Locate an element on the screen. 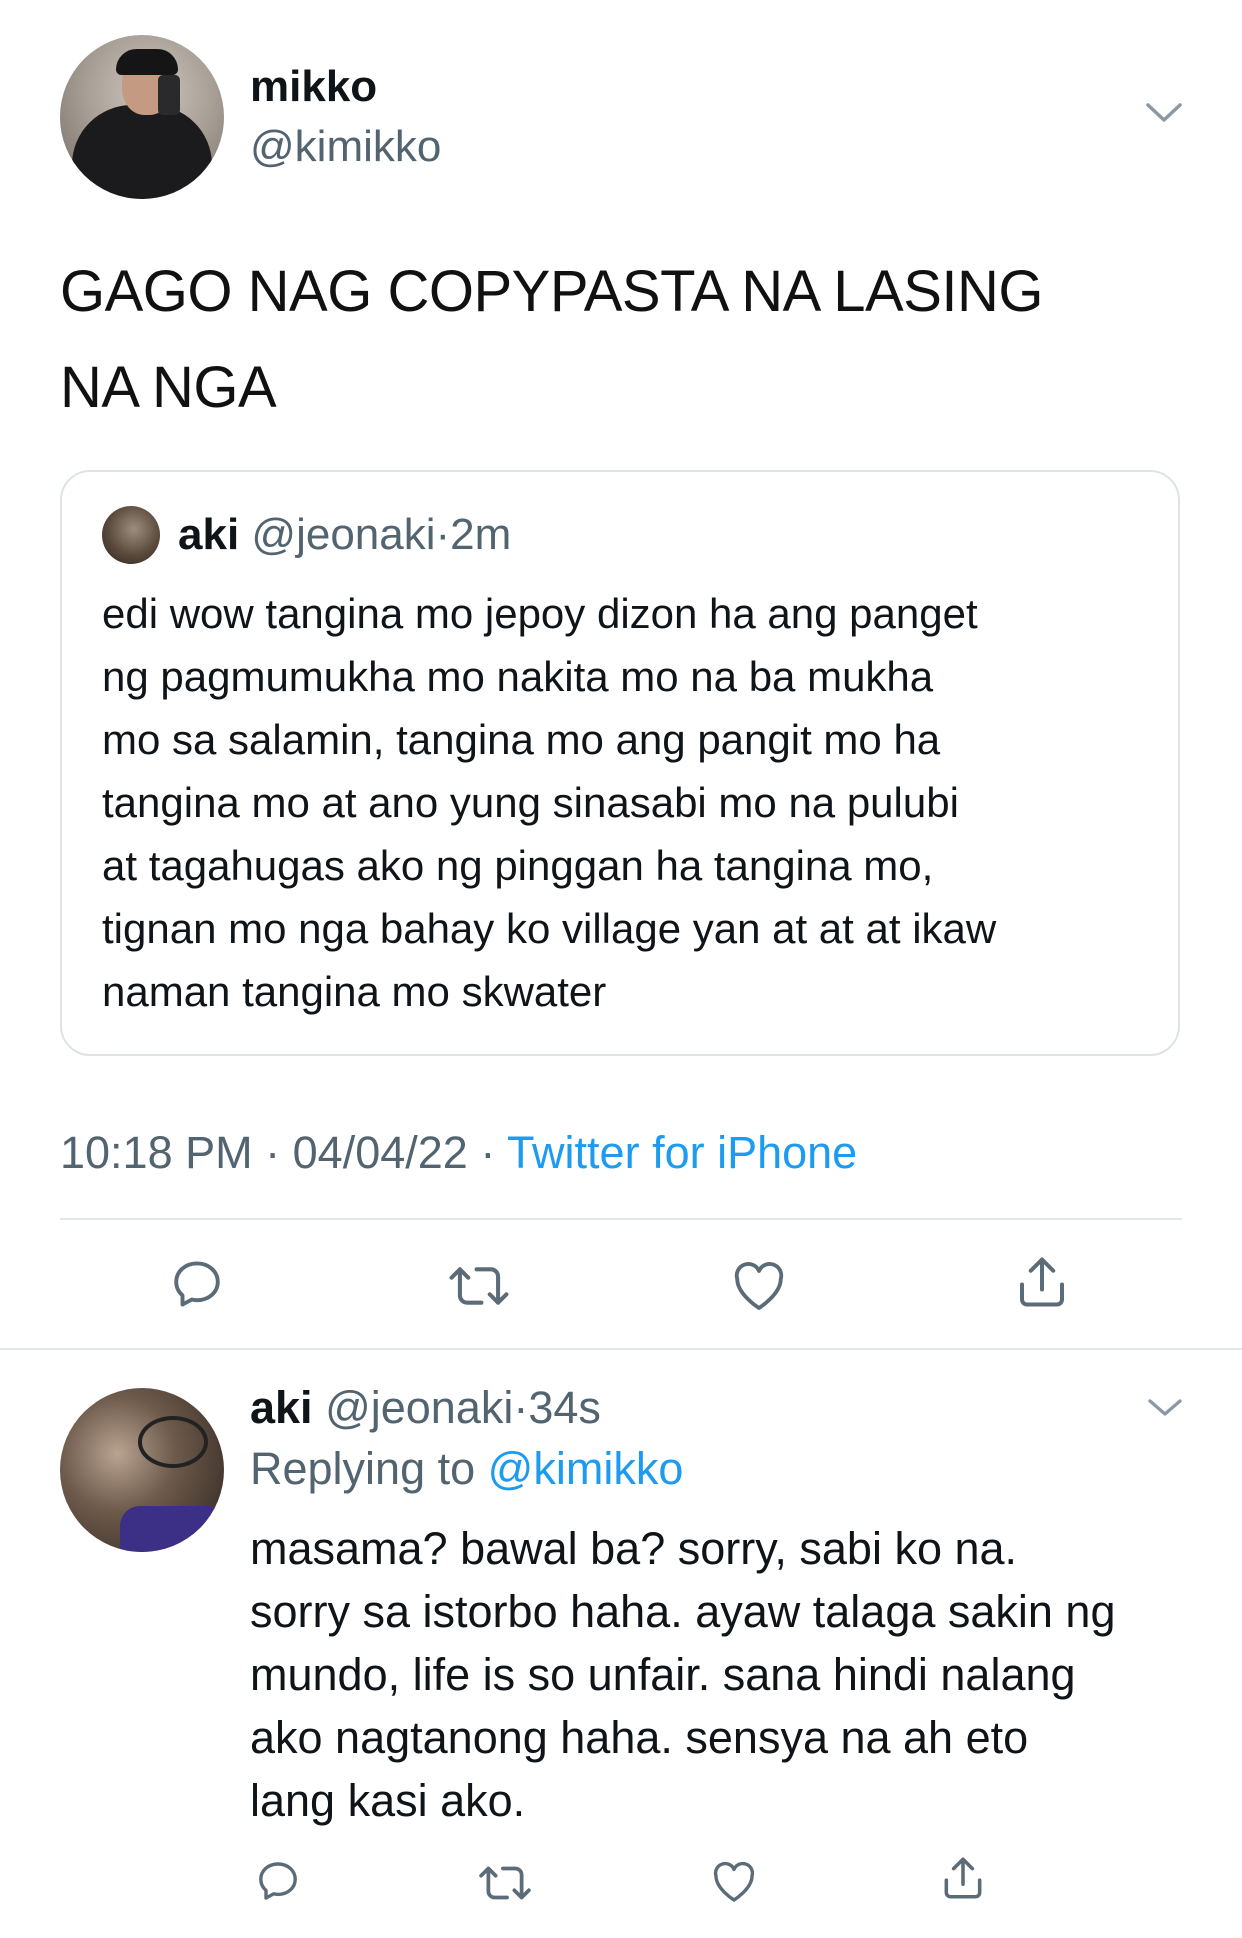 This screenshot has height=1938, width=1242. author-name: mikko is located at coordinates (313, 87).